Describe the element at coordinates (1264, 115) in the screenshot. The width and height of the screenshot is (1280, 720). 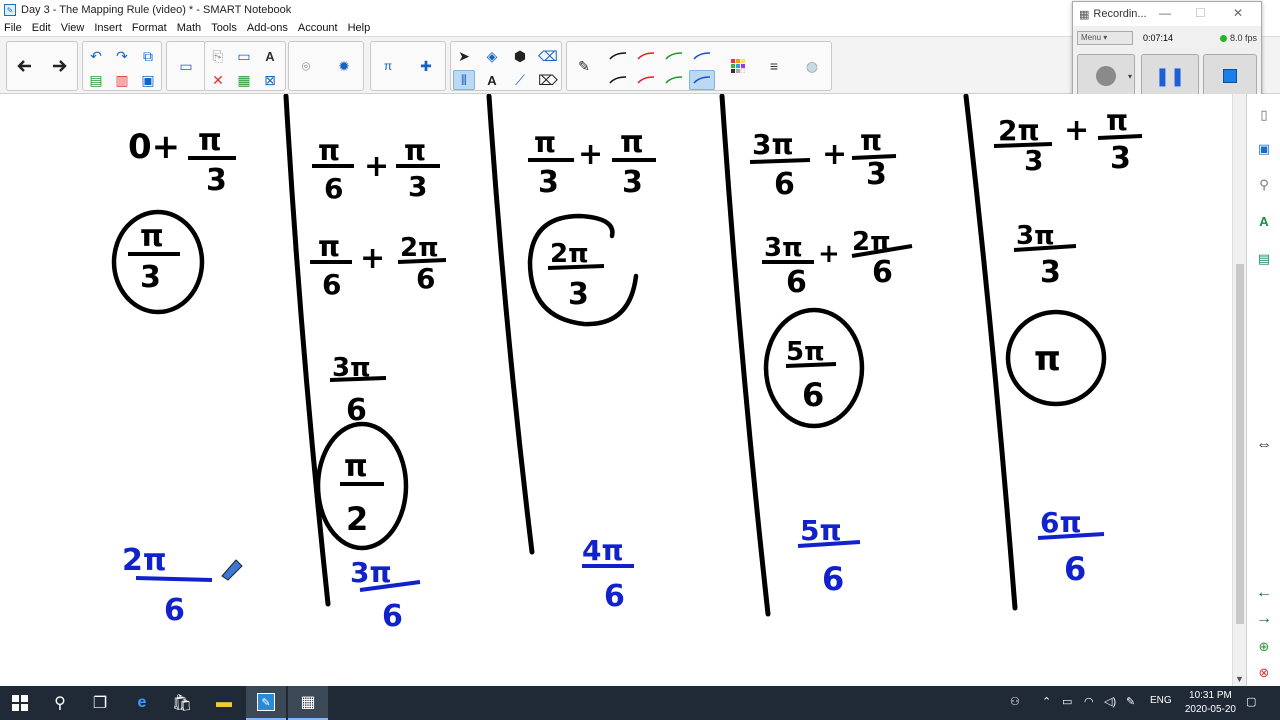
I see `page-sorter-icon: ▯` at that location.